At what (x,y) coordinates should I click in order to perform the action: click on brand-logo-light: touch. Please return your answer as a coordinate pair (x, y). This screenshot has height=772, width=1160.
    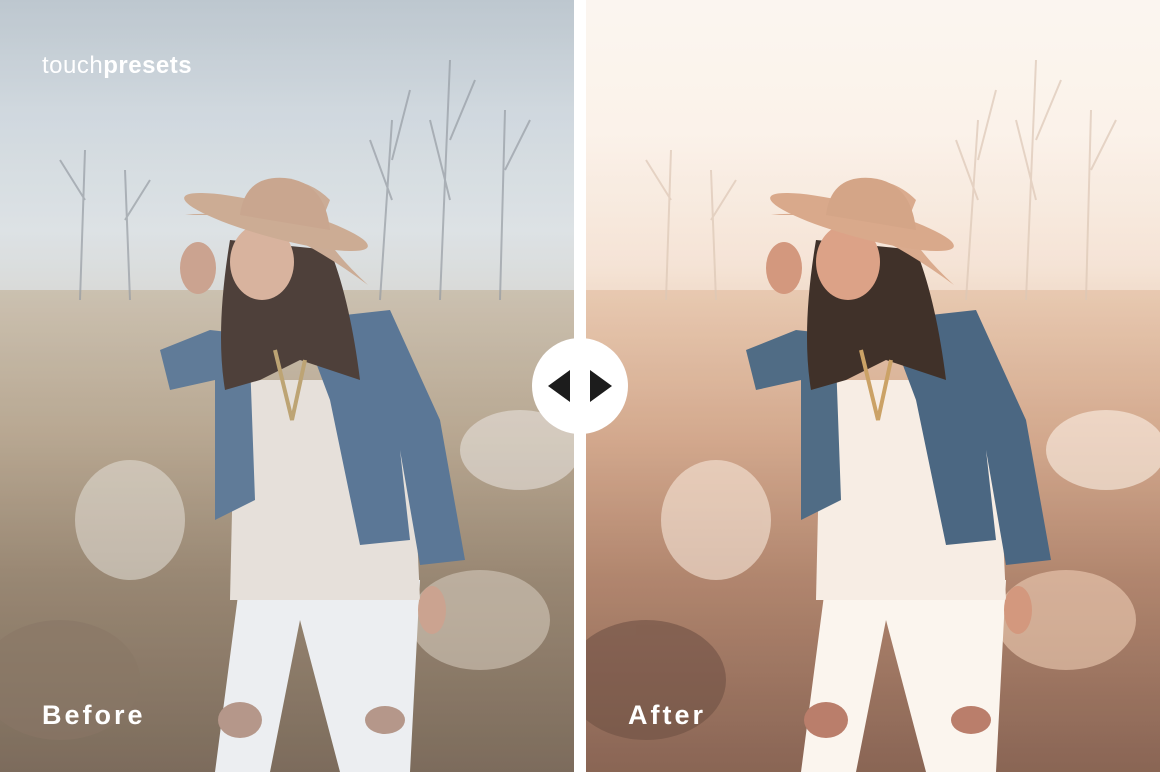
    Looking at the image, I should click on (73, 65).